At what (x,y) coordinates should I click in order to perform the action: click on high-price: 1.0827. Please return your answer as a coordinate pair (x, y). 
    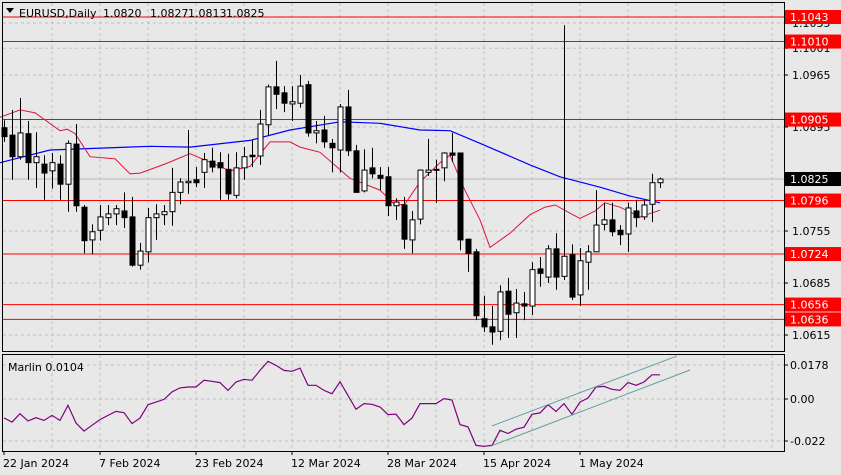
    Looking at the image, I should click on (169, 13).